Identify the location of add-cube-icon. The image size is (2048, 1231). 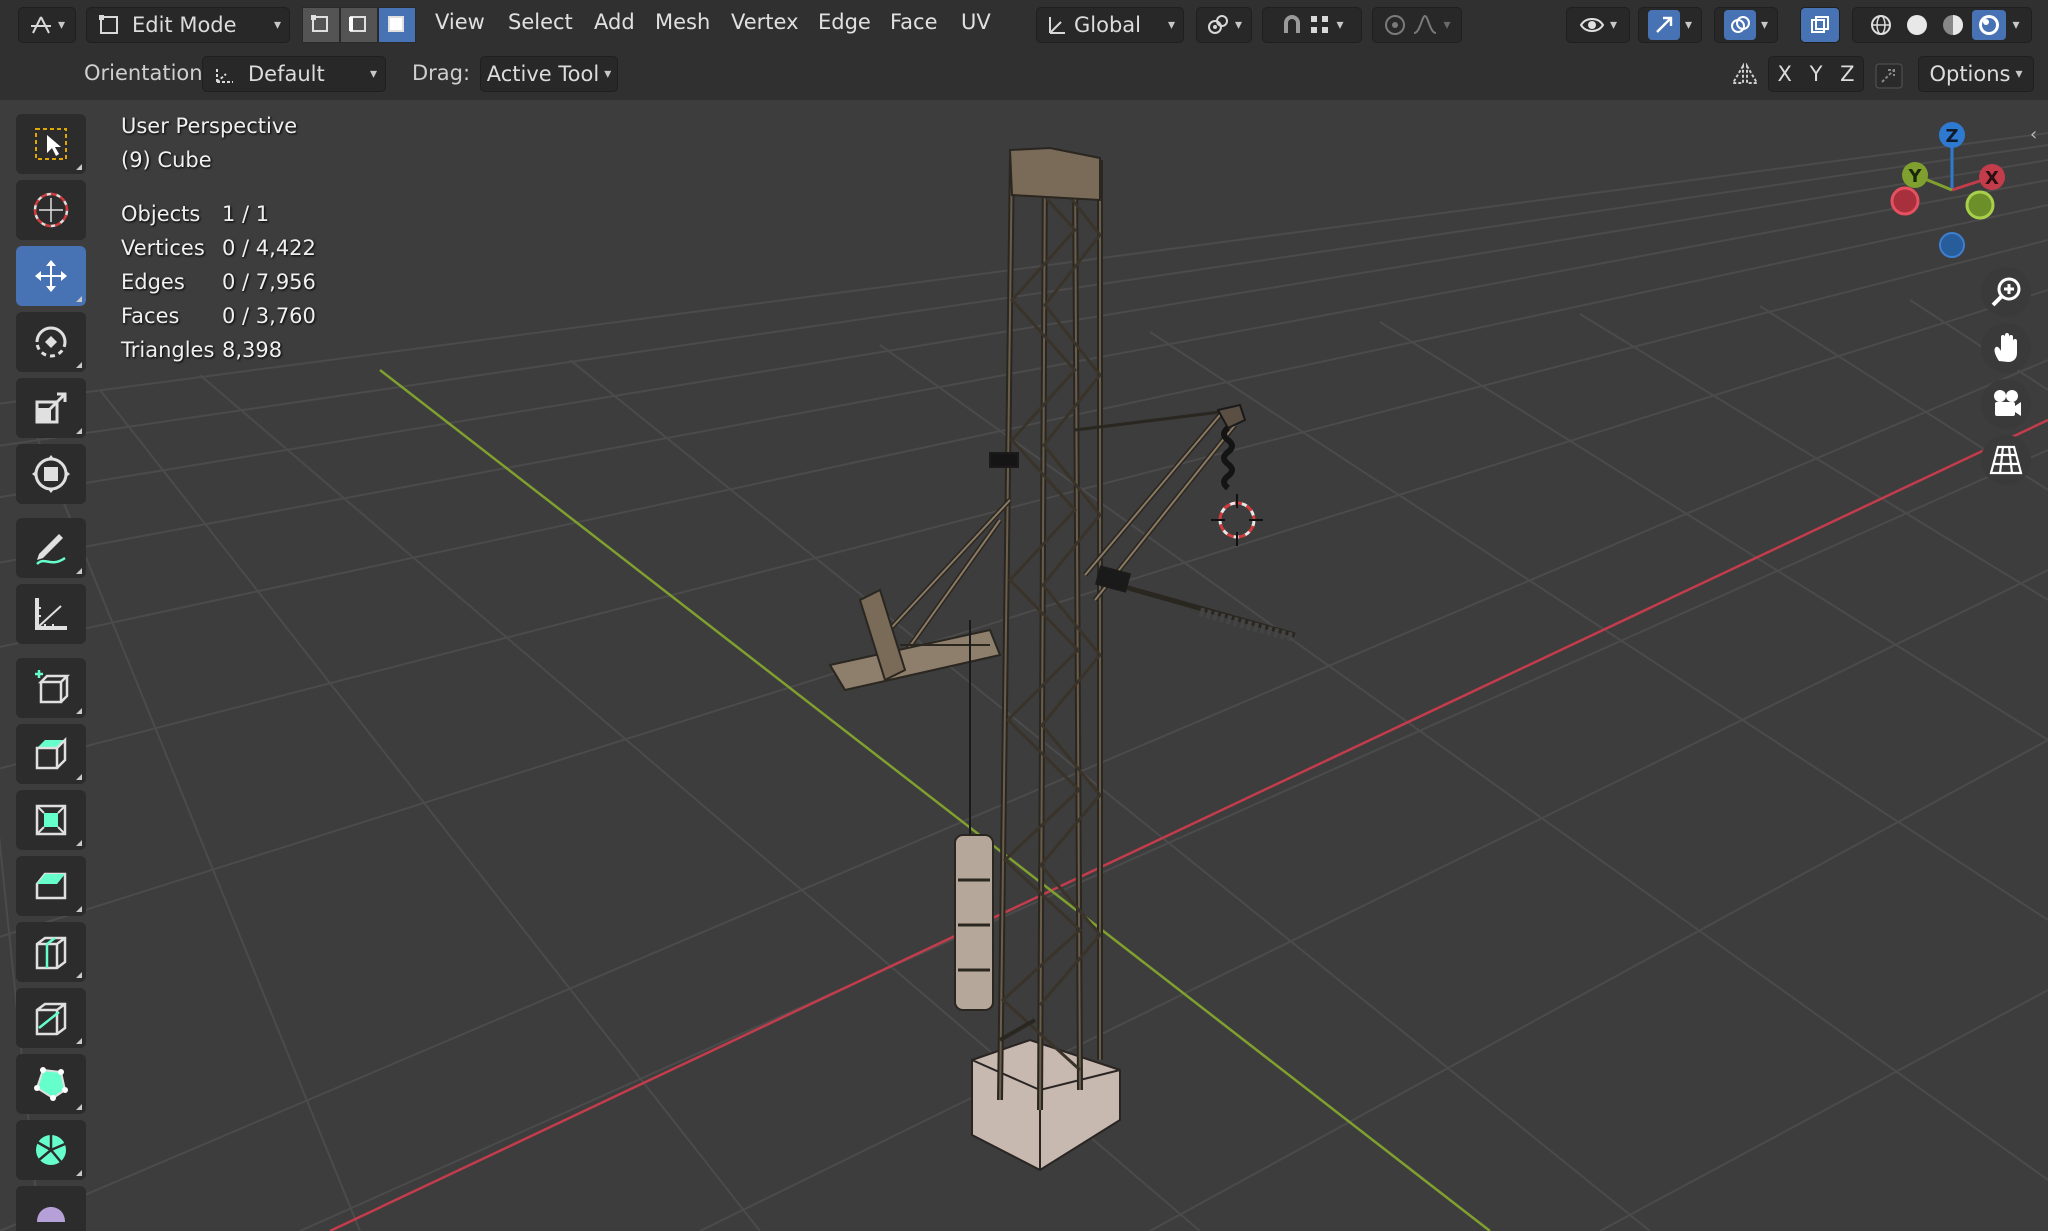
(53, 687).